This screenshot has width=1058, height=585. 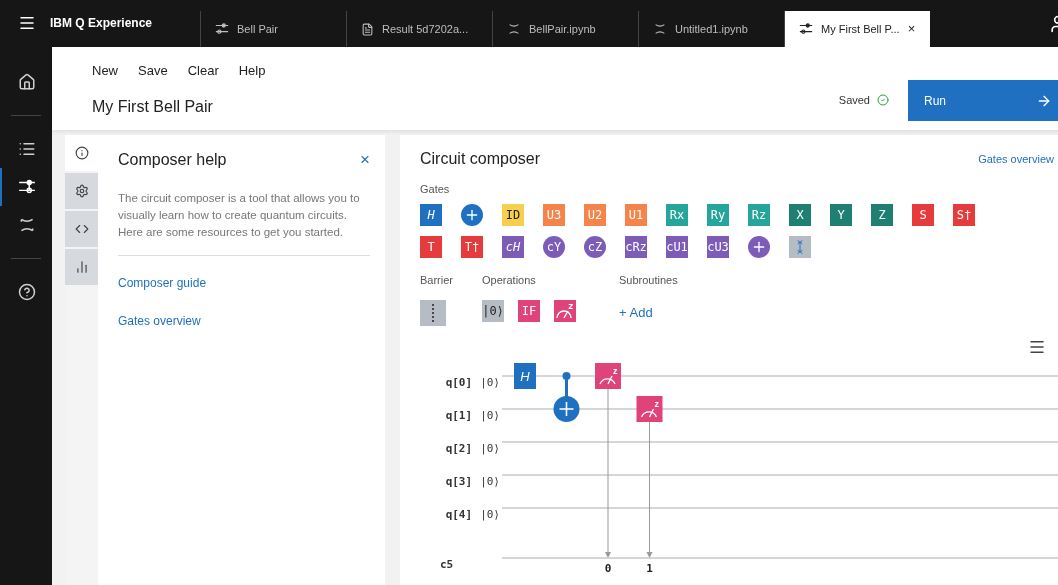 I want to click on gate-tile: Rz, so click(x=759, y=214).